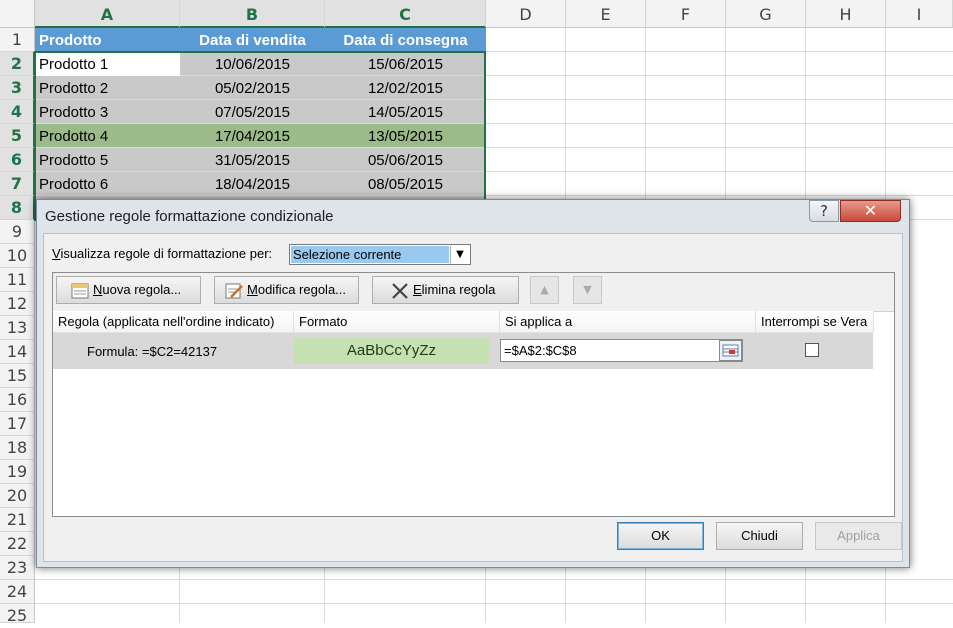  What do you see at coordinates (660, 536) in the screenshot?
I see `ok-button: OK` at bounding box center [660, 536].